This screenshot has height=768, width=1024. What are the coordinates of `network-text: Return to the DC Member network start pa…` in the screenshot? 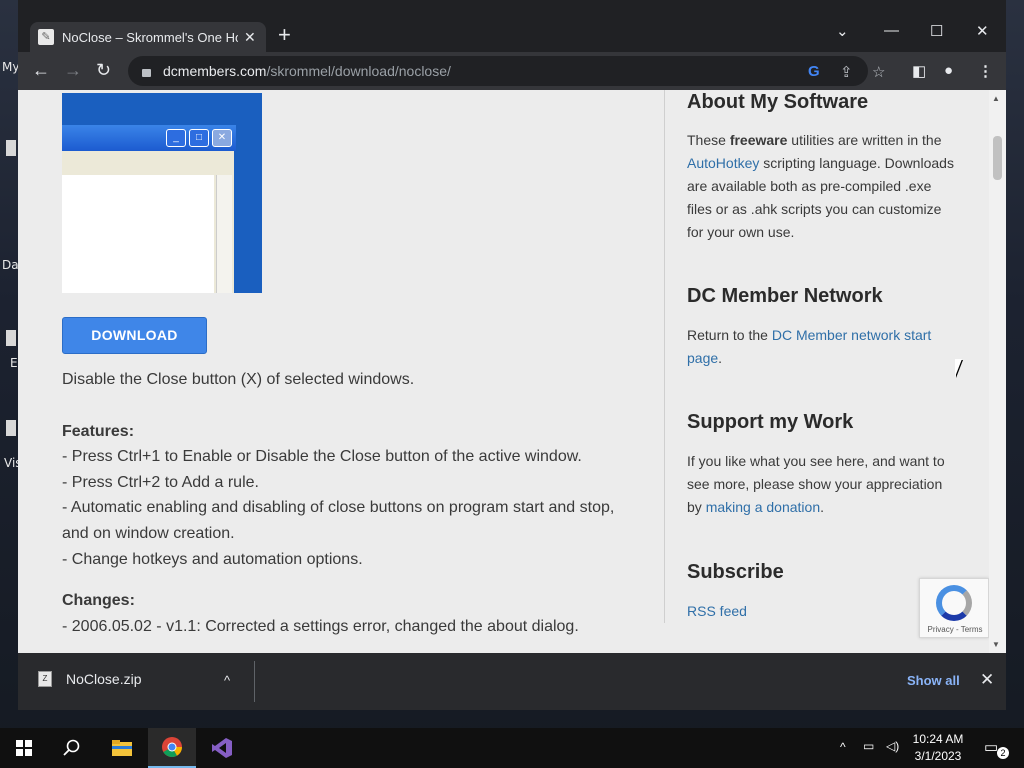 It's located at (809, 346).